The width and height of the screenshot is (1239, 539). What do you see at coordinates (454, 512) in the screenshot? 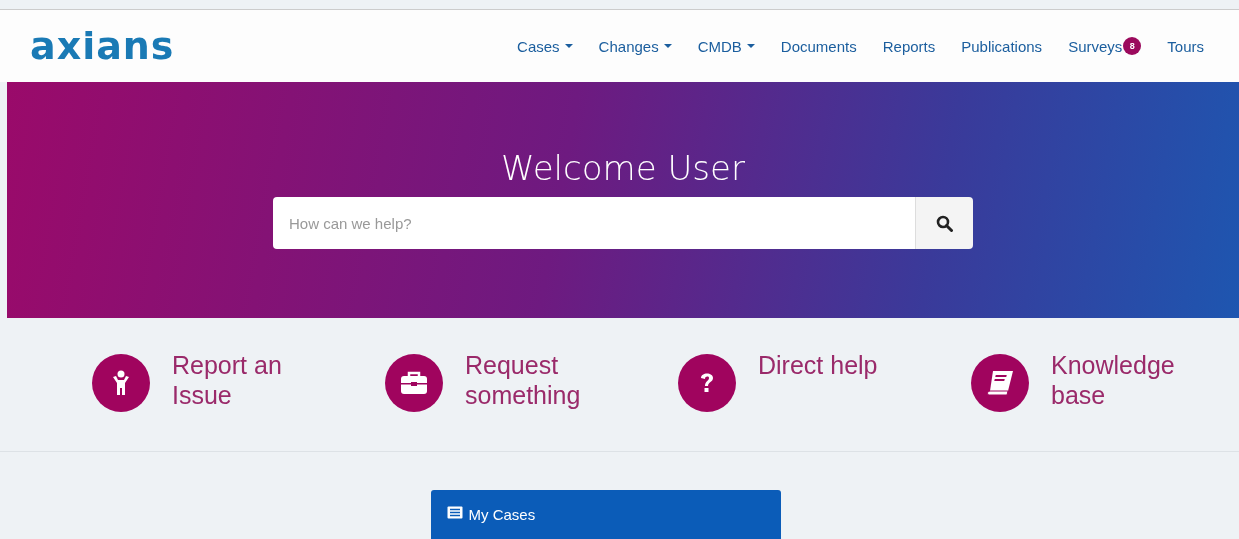
I see `list-icon` at bounding box center [454, 512].